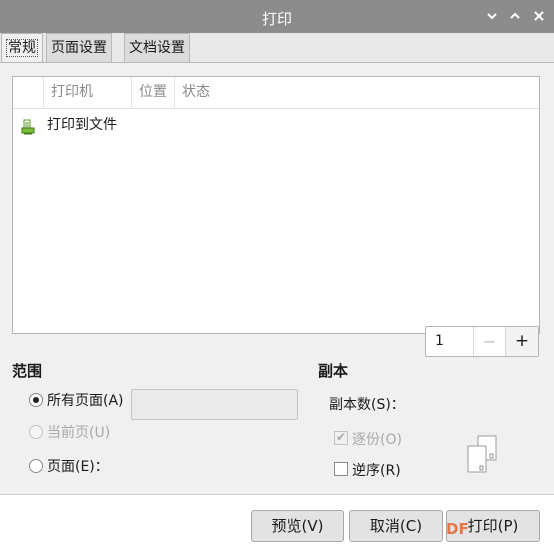 The height and width of the screenshot is (555, 554). Describe the element at coordinates (367, 405) in the screenshot. I see `copies-count-label: 副本数(S)：` at that location.